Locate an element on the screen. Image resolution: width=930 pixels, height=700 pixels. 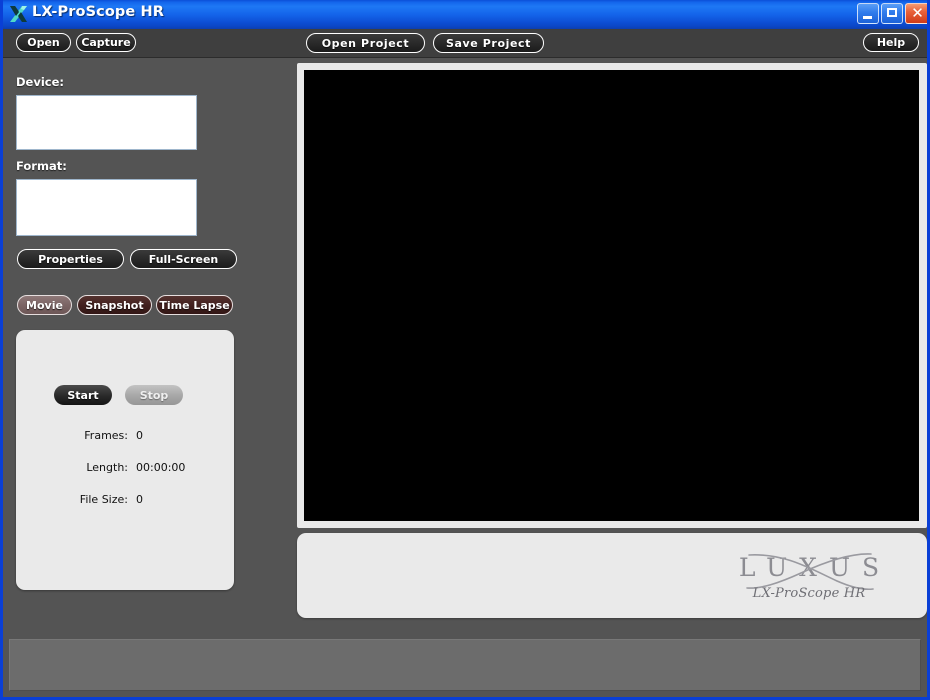
title-bar: LX-ProScope HR ✕ is located at coordinates (465, 14).